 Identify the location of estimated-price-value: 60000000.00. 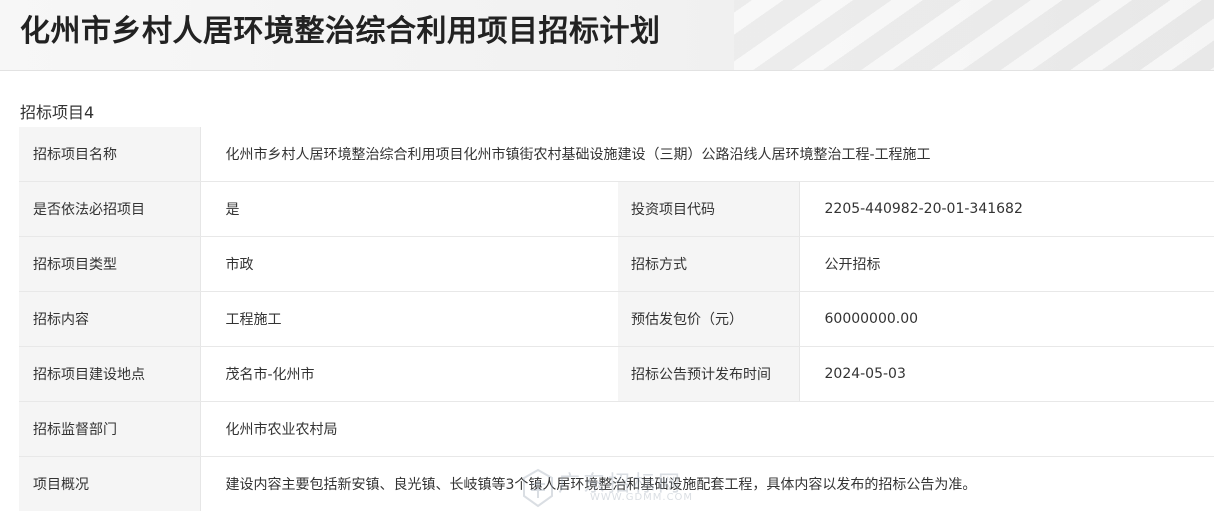
(1006, 319).